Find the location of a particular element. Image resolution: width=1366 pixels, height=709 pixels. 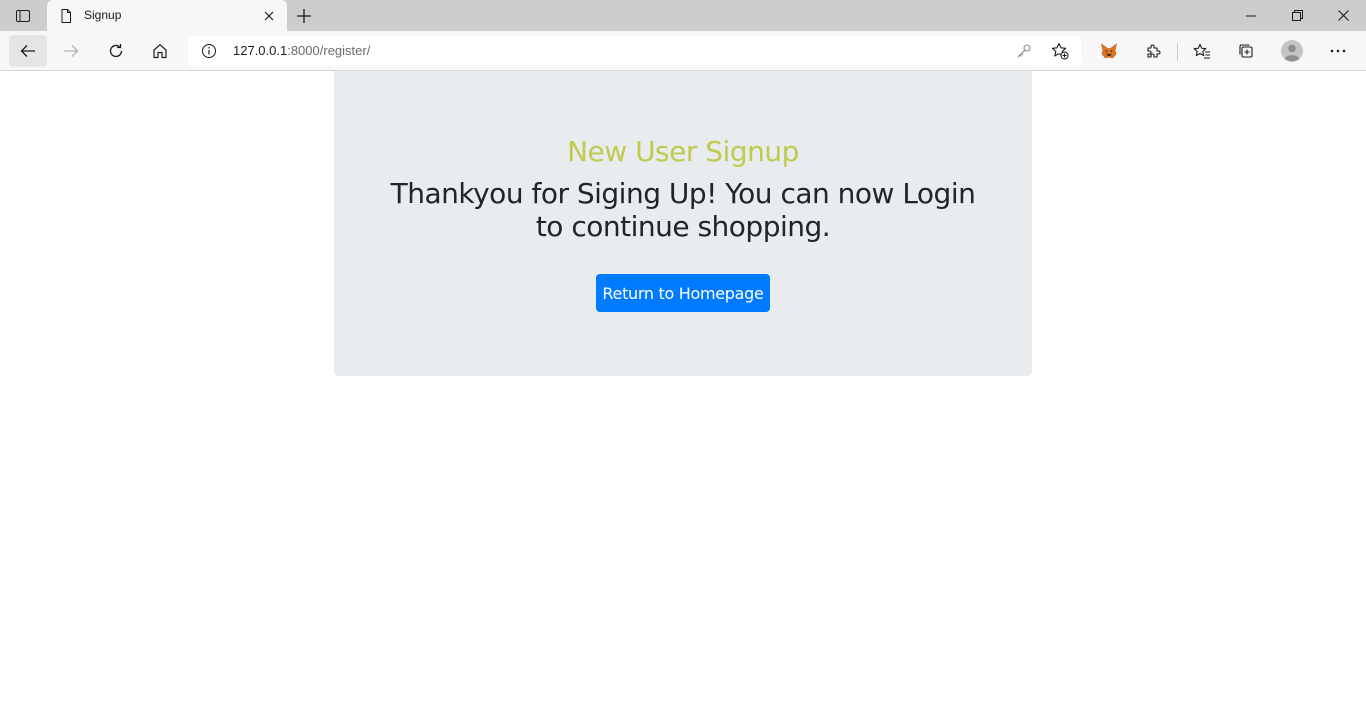

key-icon is located at coordinates (1024, 51).